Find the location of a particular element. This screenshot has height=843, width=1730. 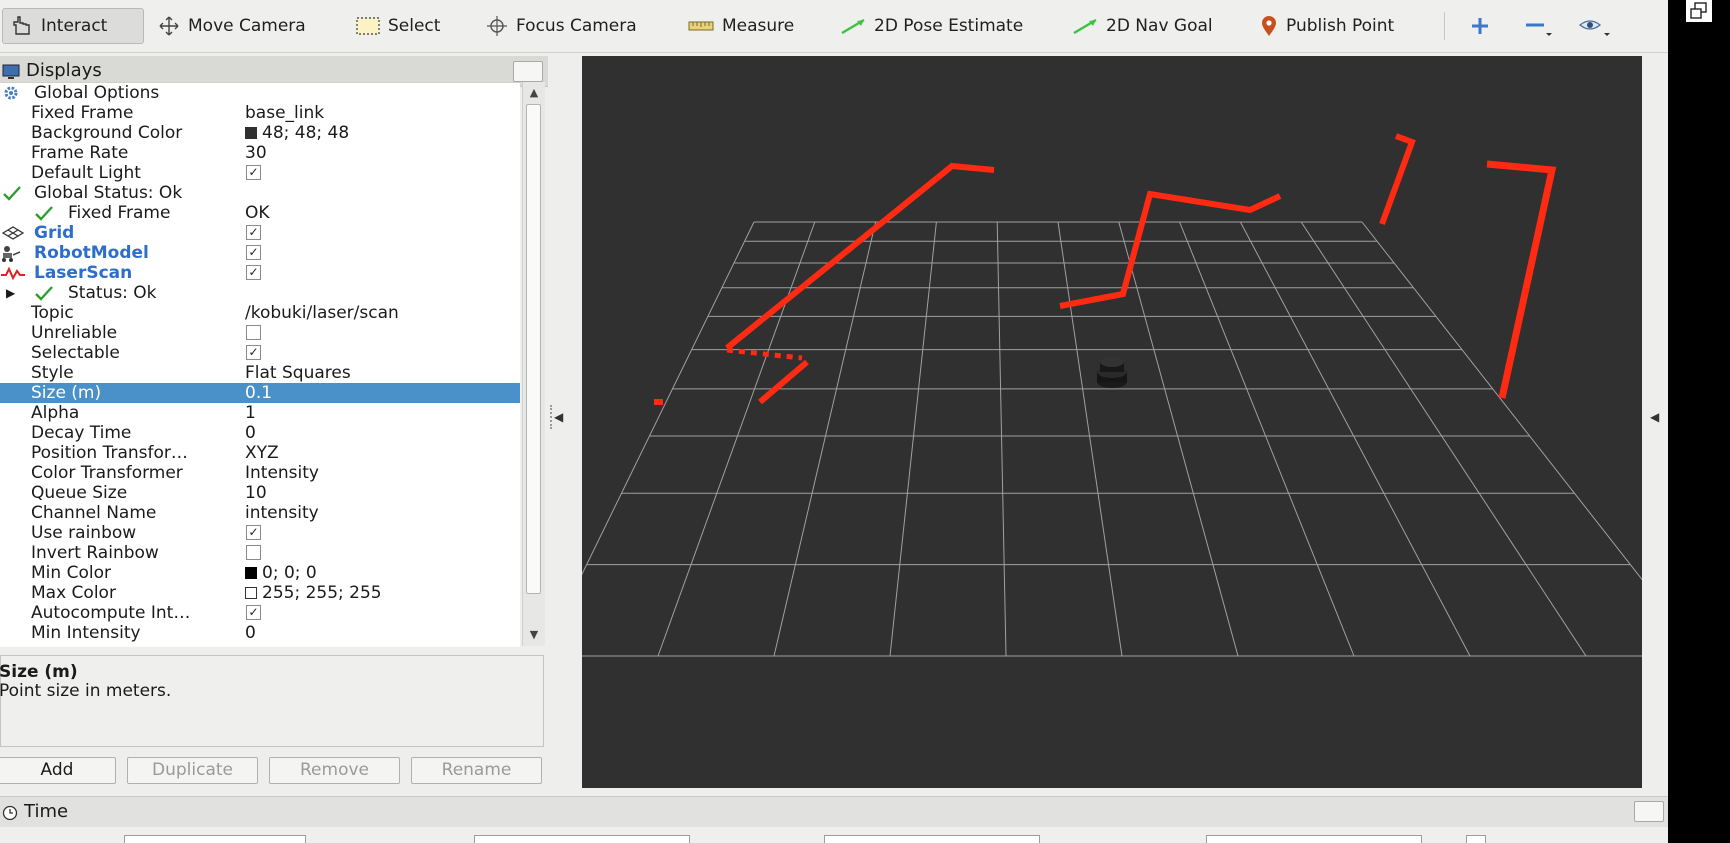

tree-row-queue-size: Queue Size 10 is located at coordinates (260, 493).